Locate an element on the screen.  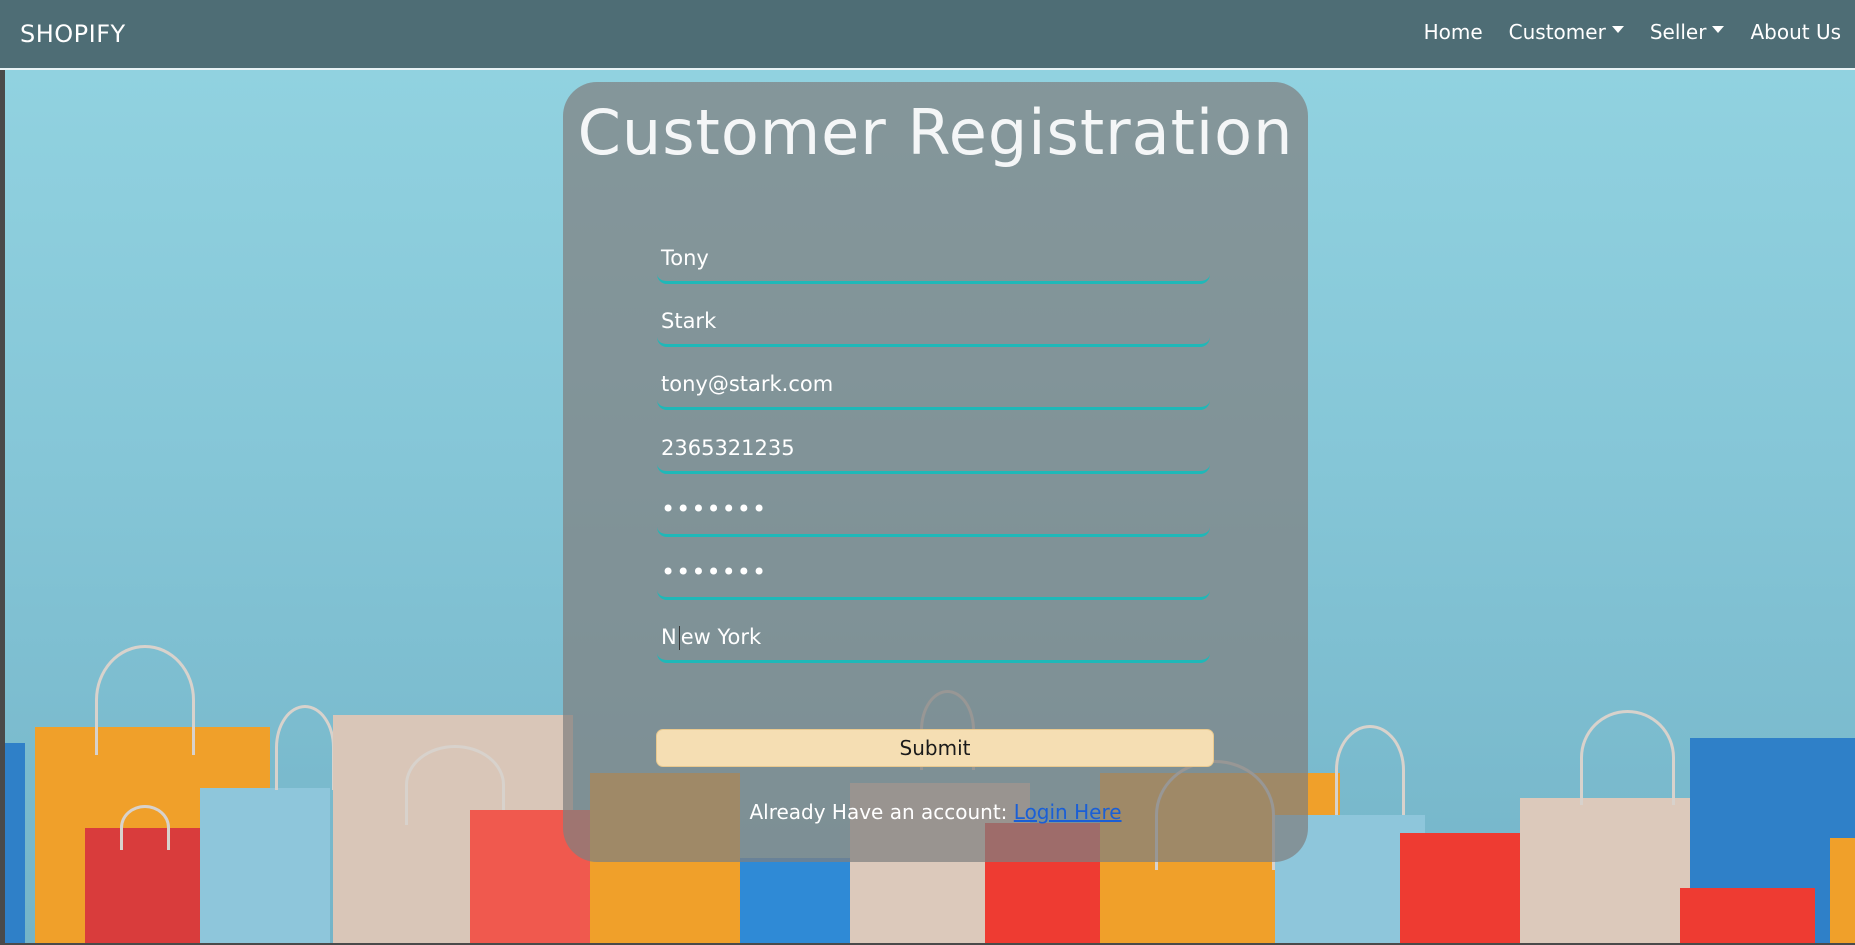
city-value-prefix: N is located at coordinates (669, 637).